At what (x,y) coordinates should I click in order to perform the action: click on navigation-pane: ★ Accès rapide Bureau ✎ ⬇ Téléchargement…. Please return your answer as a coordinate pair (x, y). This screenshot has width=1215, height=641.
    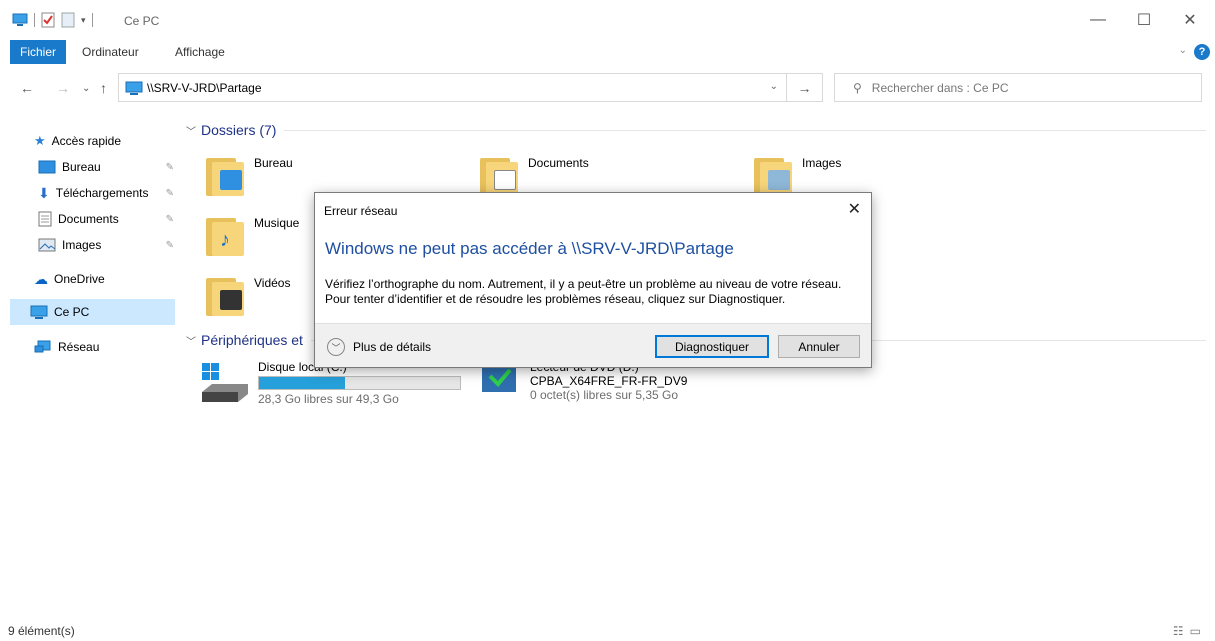
    Looking at the image, I should click on (90, 370).